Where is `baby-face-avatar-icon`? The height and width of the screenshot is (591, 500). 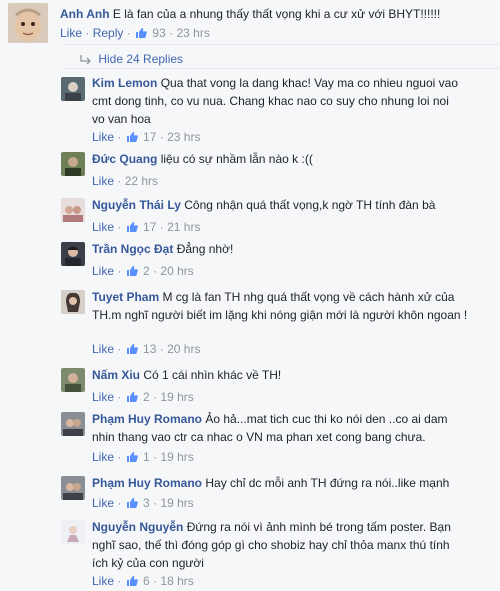
baby-face-avatar-icon is located at coordinates (28, 23).